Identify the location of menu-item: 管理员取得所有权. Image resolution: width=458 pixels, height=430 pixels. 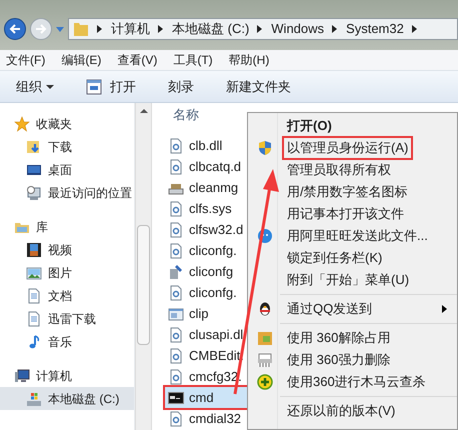
(339, 170).